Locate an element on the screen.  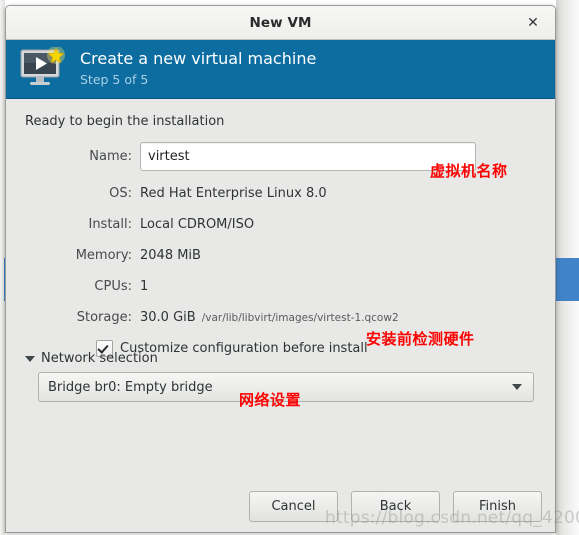
dialog-title: New VM is located at coordinates (280, 22).